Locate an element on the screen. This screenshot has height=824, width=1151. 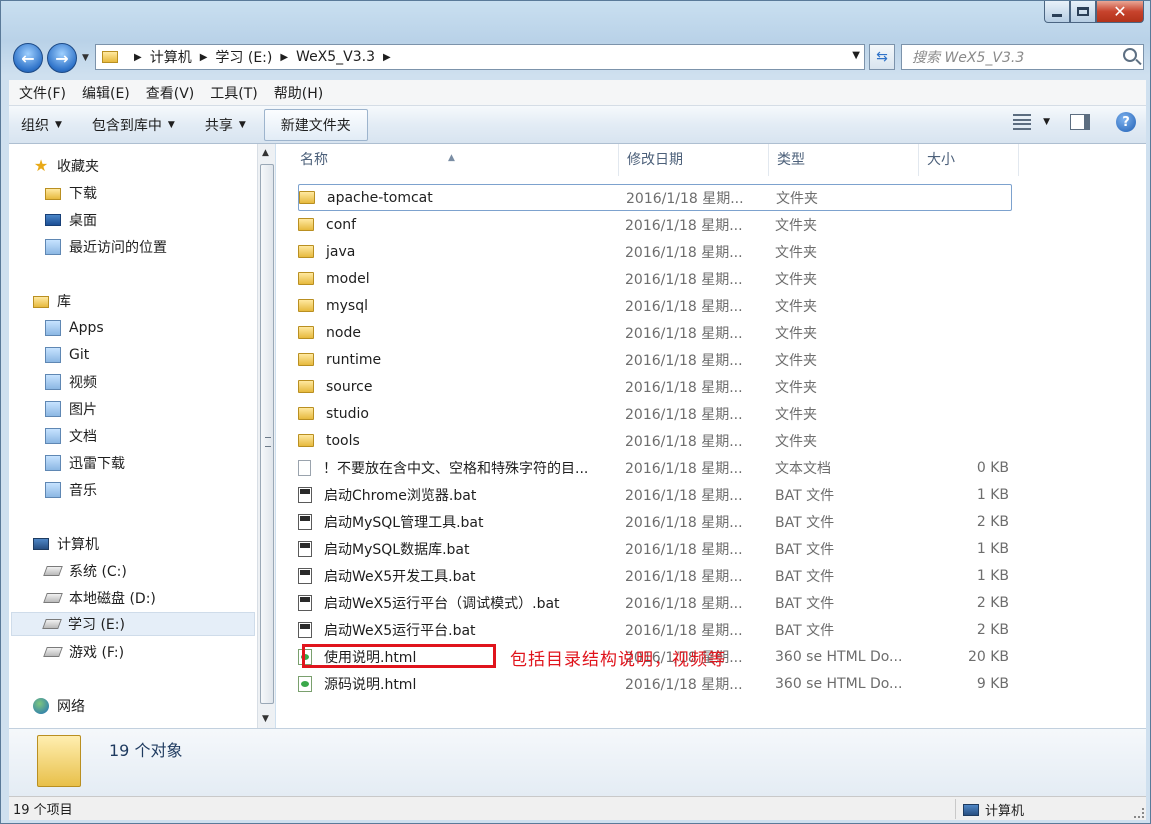
file-row: 启动WeX5运行平台.bat 2016/1/18 星期... BAT 文件 2 KB is located at coordinates (655, 629).